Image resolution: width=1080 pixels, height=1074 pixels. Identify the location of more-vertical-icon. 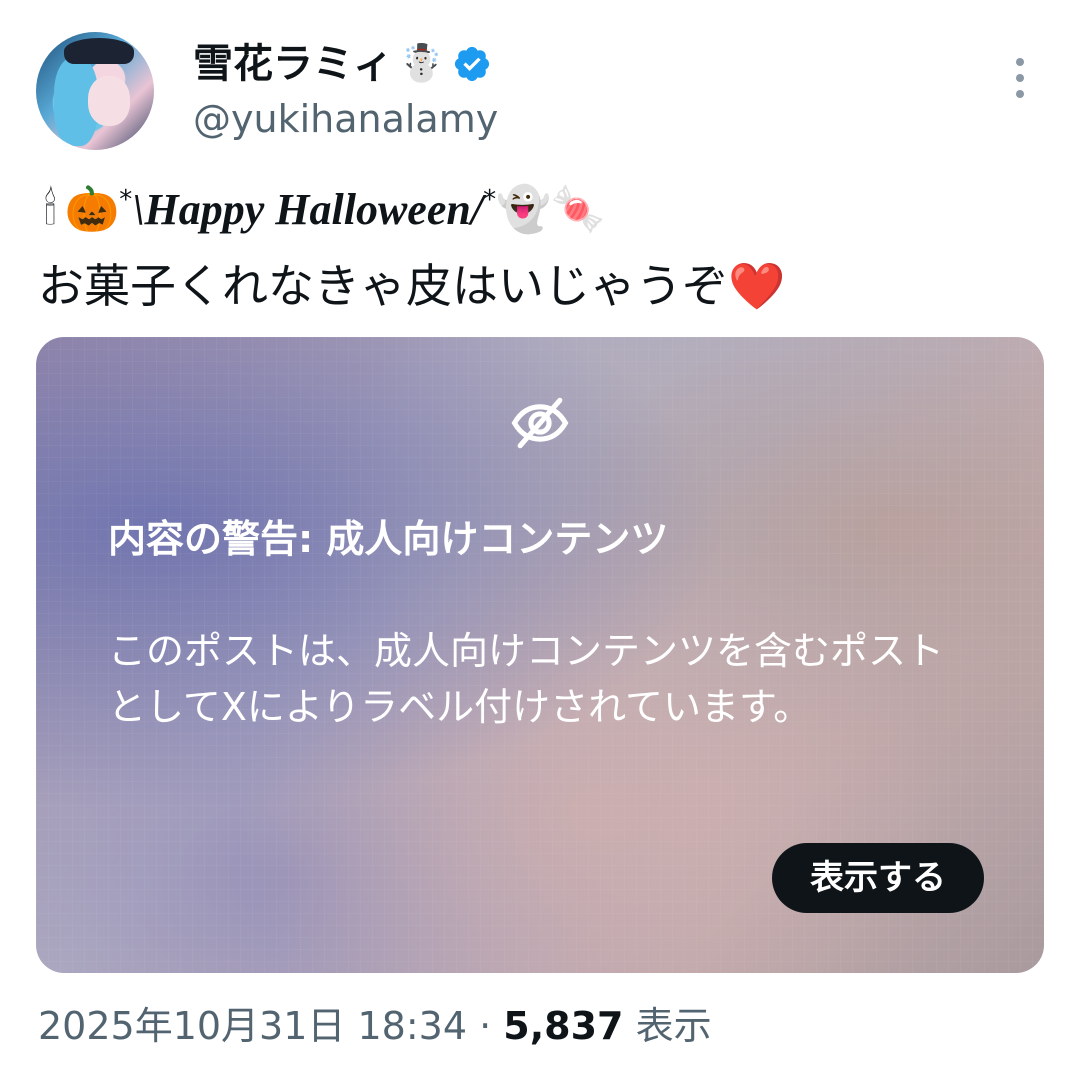
(1020, 78).